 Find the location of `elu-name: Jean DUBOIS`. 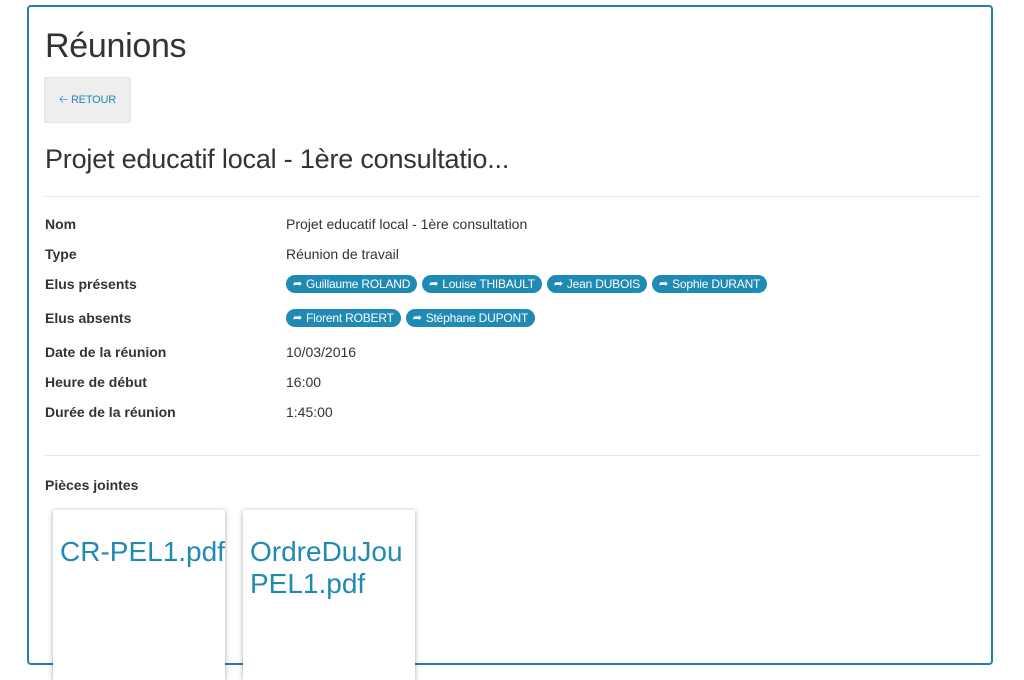

elu-name: Jean DUBOIS is located at coordinates (603, 284).